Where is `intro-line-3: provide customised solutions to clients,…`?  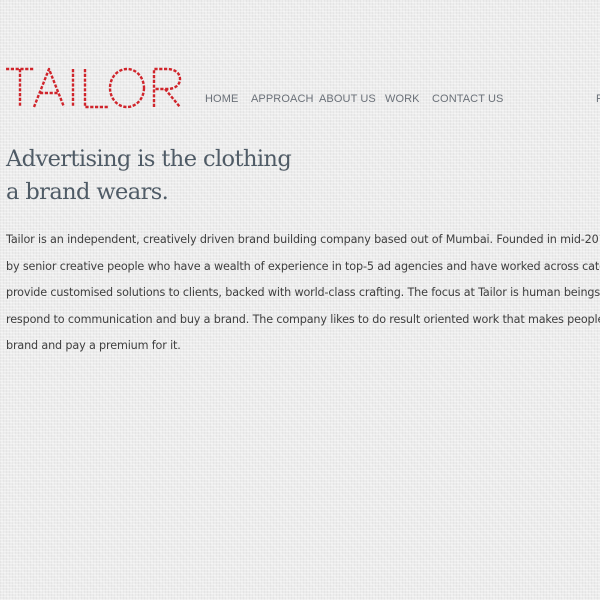
intro-line-3: provide customised solutions to clients,… is located at coordinates (303, 292).